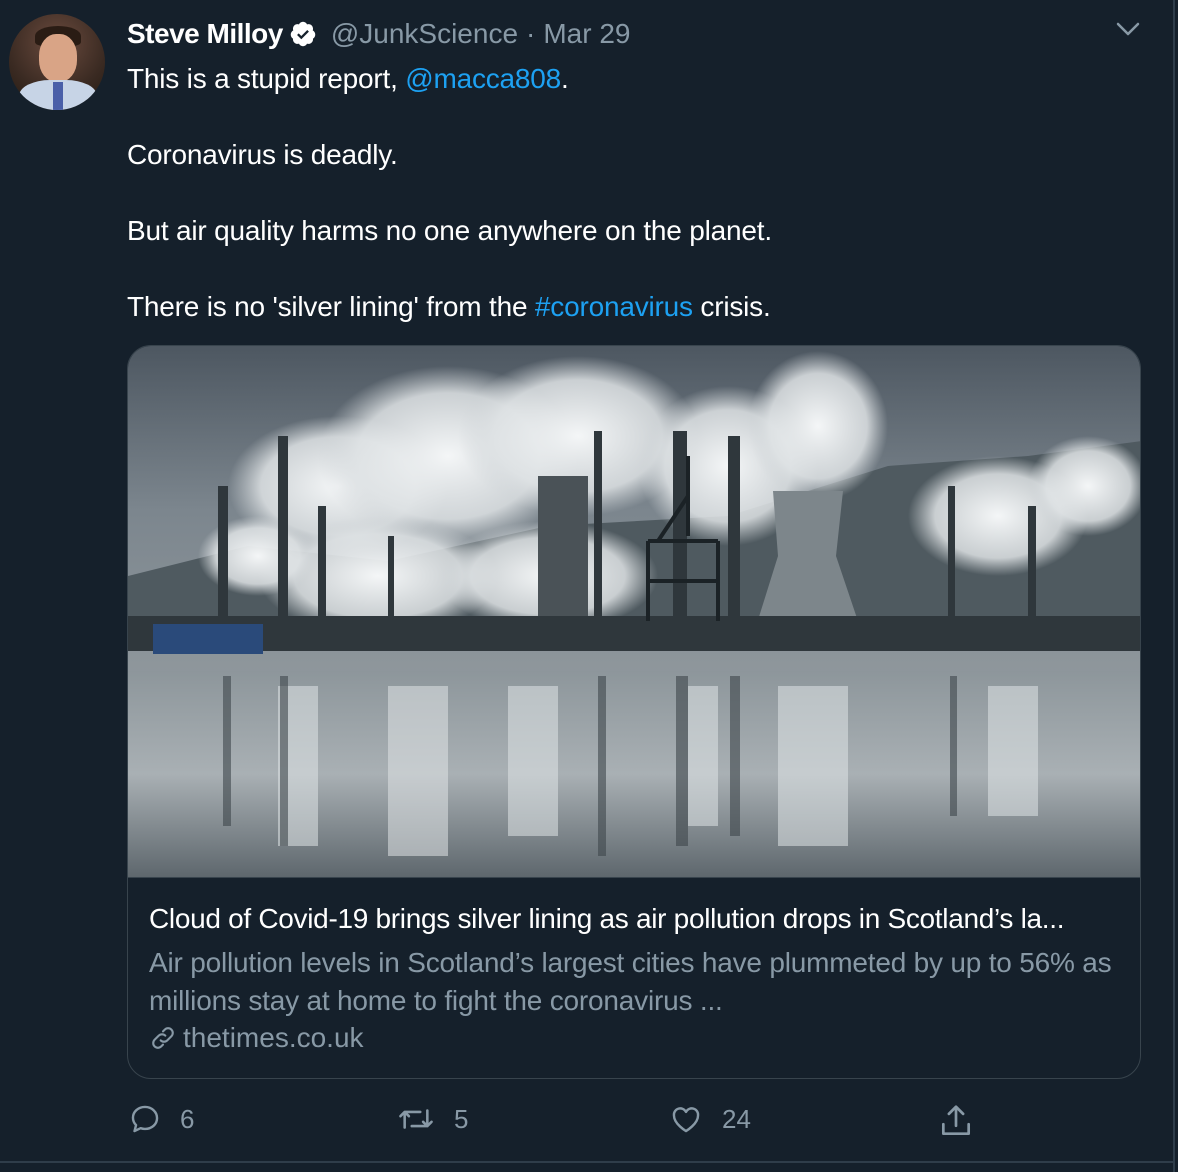 This screenshot has height=1172, width=1178. Describe the element at coordinates (58, 58) in the screenshot. I see `avatar-face` at that location.